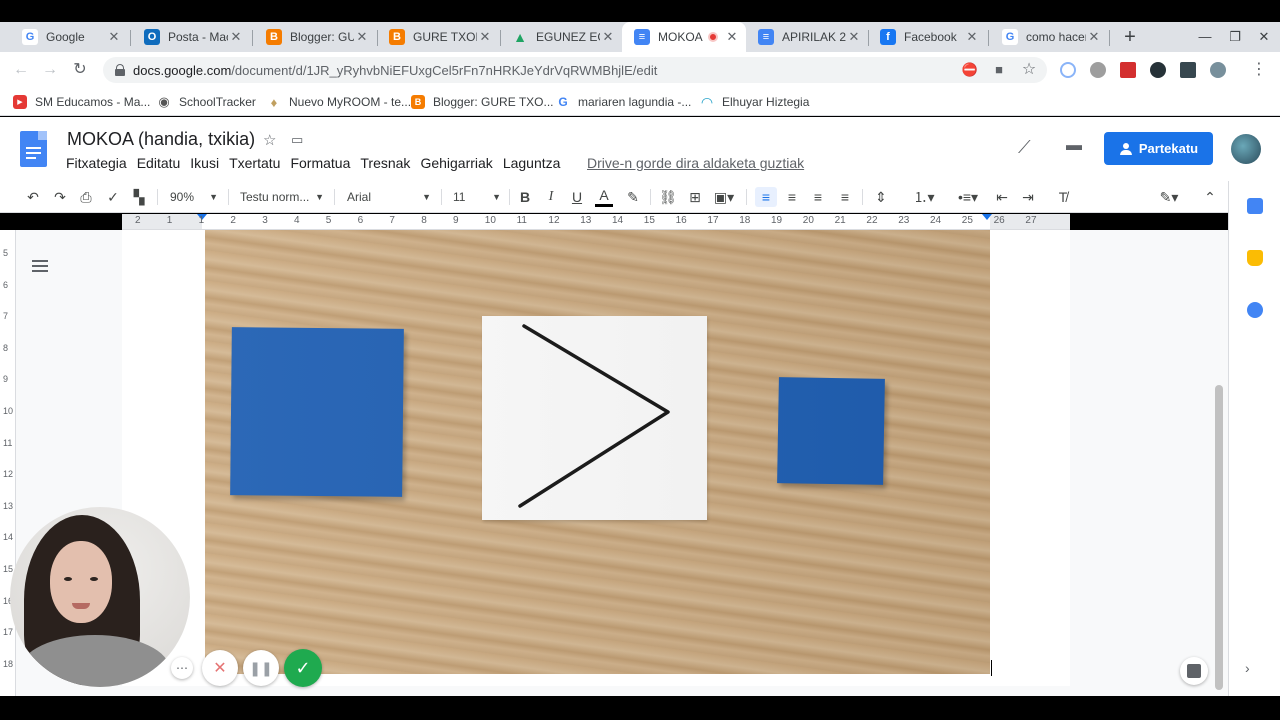 The width and height of the screenshot is (1280, 720). Describe the element at coordinates (766, 197) in the screenshot. I see `align-left-icon: ≡` at that location.